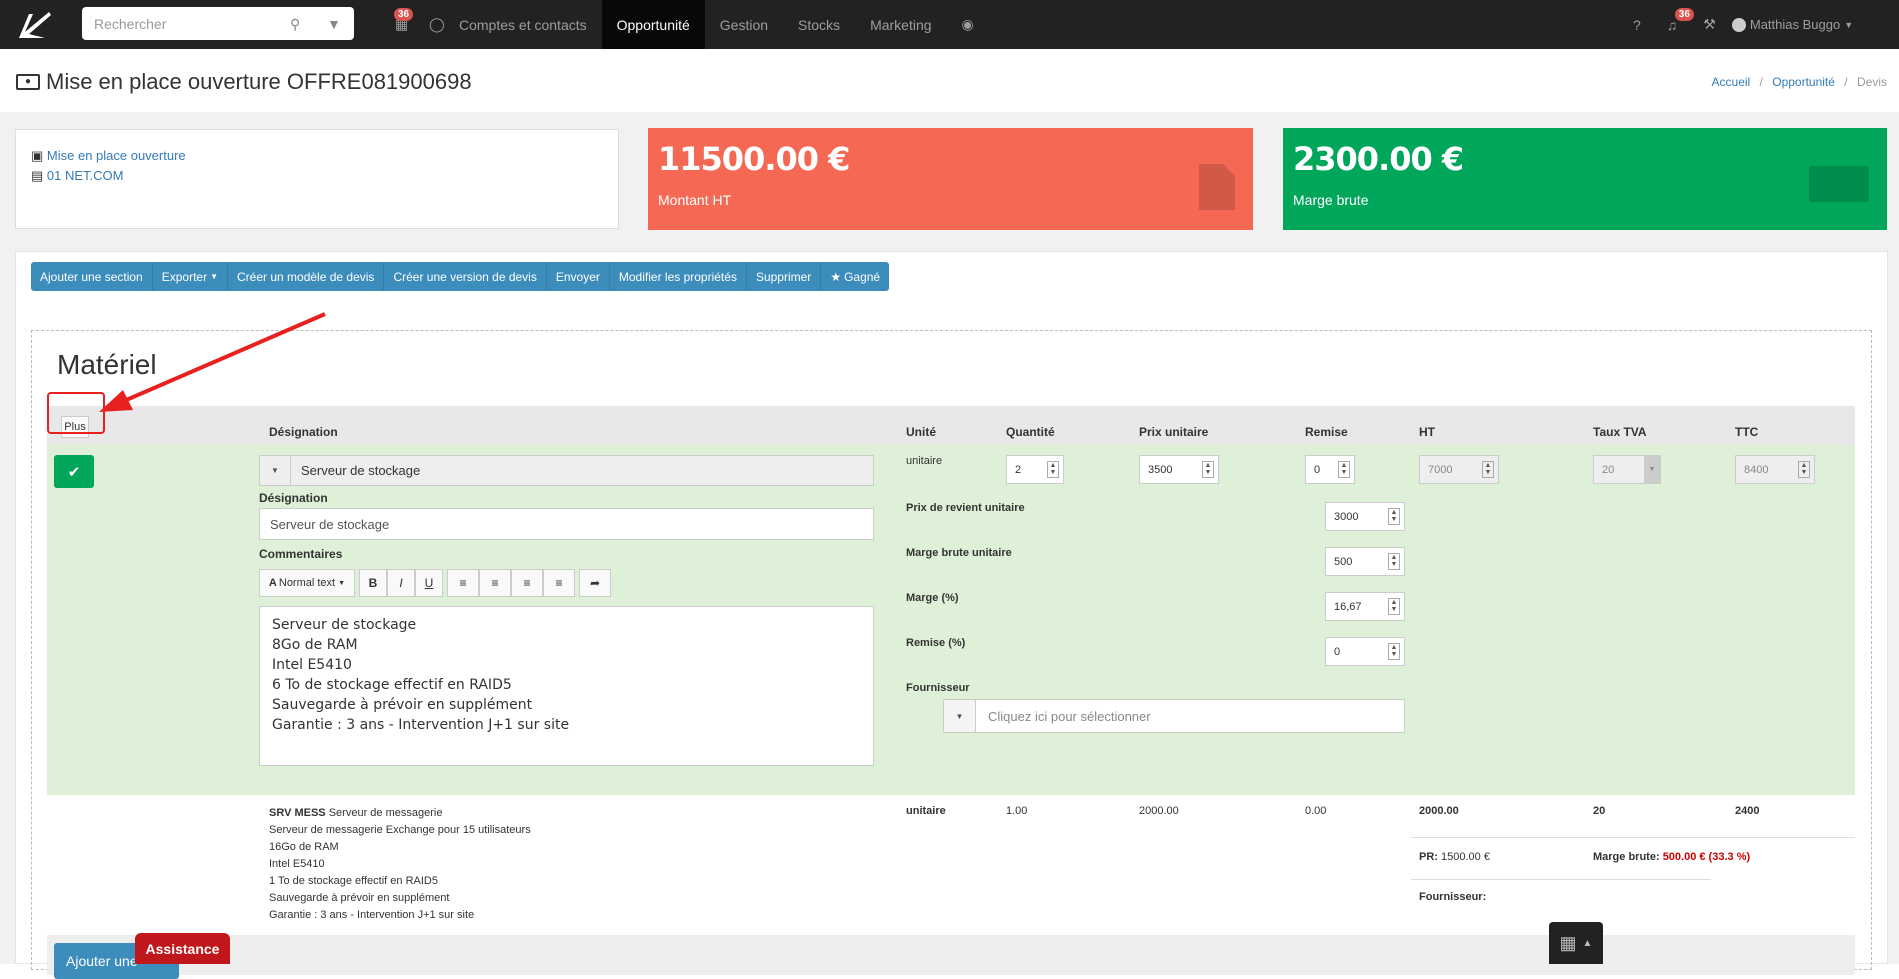 The image size is (1899, 979). Describe the element at coordinates (1627, 469) in the screenshot. I see `vat-select: 20 ▼` at that location.